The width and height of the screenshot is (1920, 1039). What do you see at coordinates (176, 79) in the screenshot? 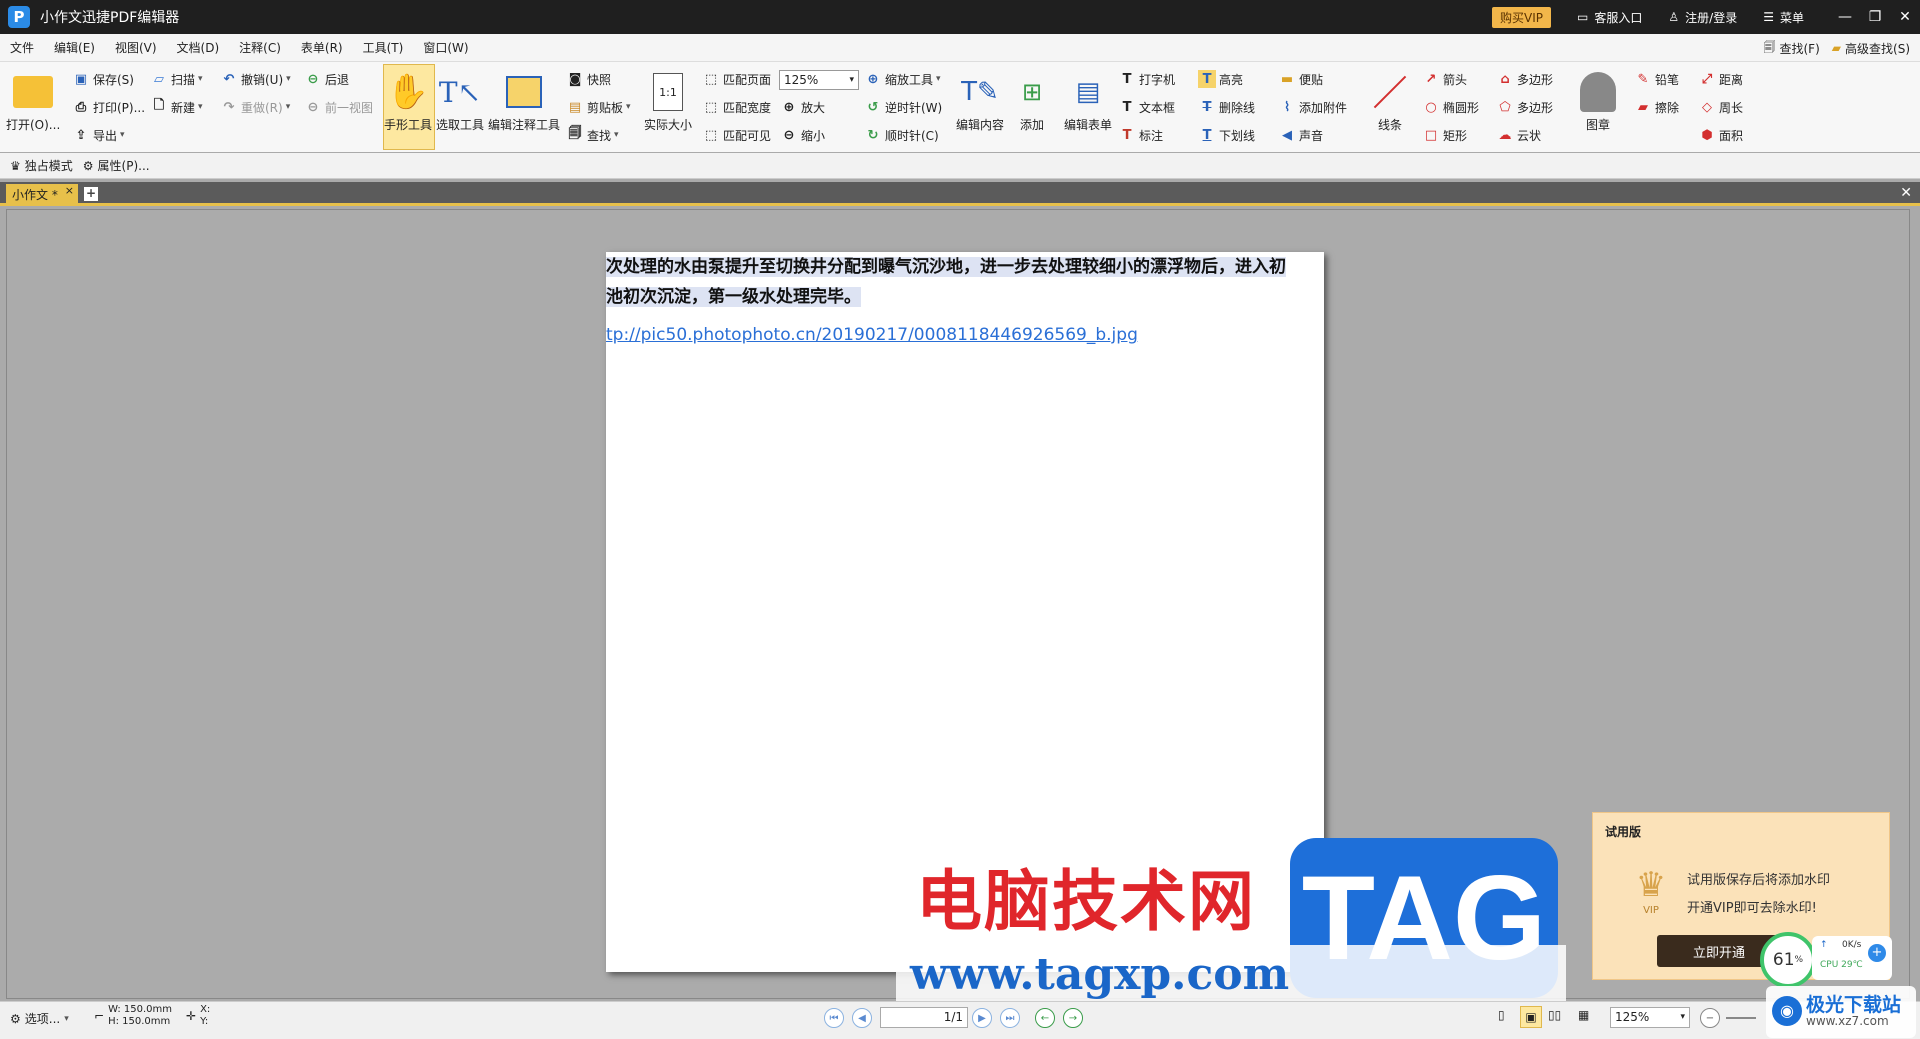
I see `scan-button: ▱ 扫描 ▾` at bounding box center [176, 79].